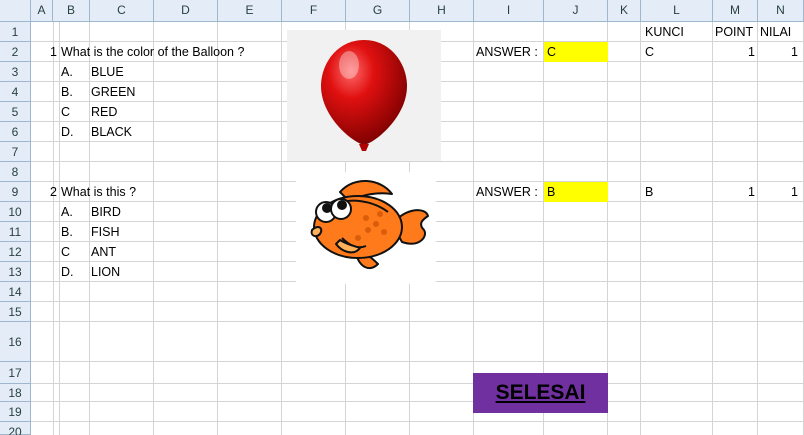 This screenshot has height=435, width=804. I want to click on row-header-19: 19, so click(15, 412).